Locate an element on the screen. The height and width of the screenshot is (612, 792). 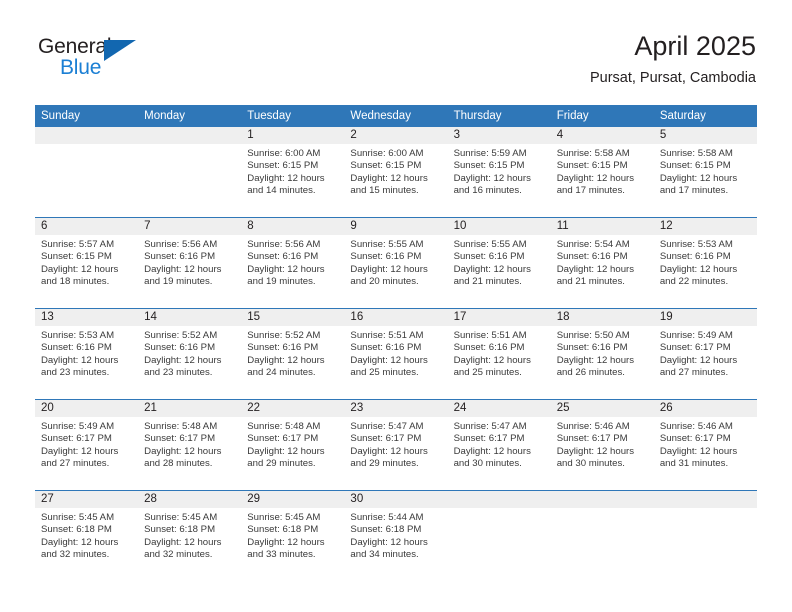
day-number: 12 is located at coordinates (705, 226).